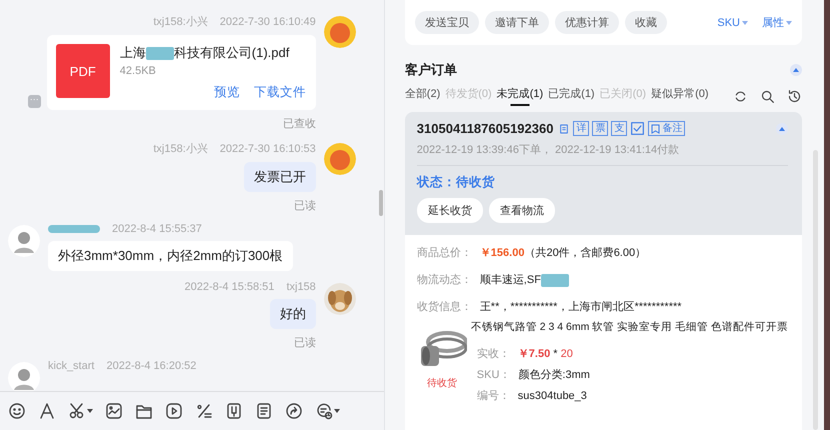 This screenshot has height=430, width=830. I want to click on filter-tab: 已完成(1), so click(571, 96).